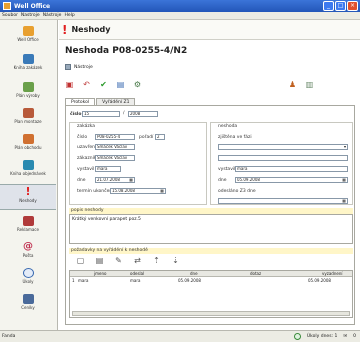 The width and height of the screenshot is (360, 342). I want to click on poradi-input: 2, so click(160, 137).